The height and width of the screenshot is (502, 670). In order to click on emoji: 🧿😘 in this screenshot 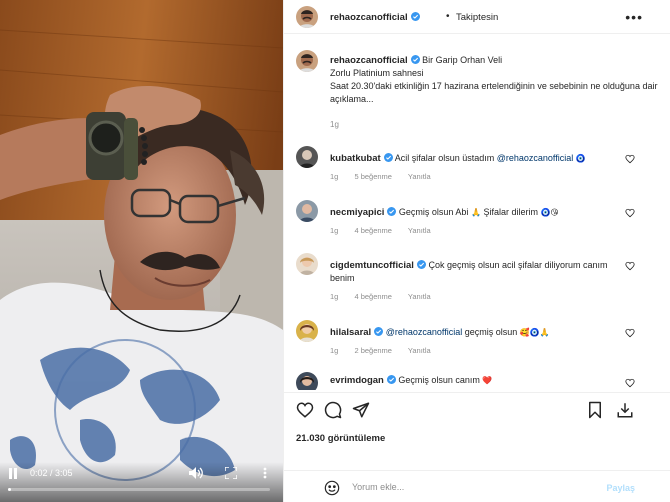, I will do `click(549, 212)`.